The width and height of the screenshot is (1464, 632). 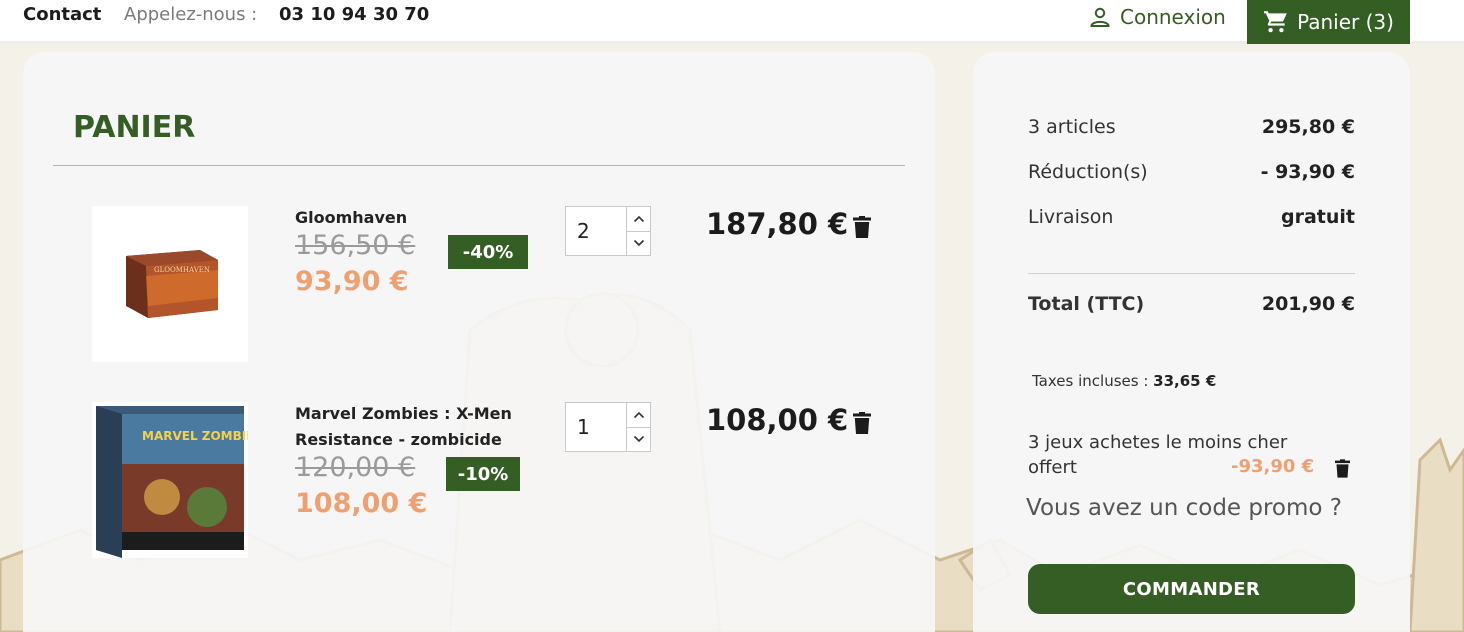 I want to click on articles-value: 295,80 €, so click(x=1308, y=127).